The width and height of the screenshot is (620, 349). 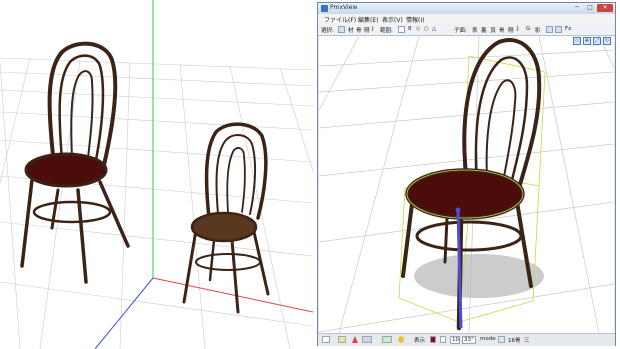 I want to click on app-icon, so click(x=324, y=8).